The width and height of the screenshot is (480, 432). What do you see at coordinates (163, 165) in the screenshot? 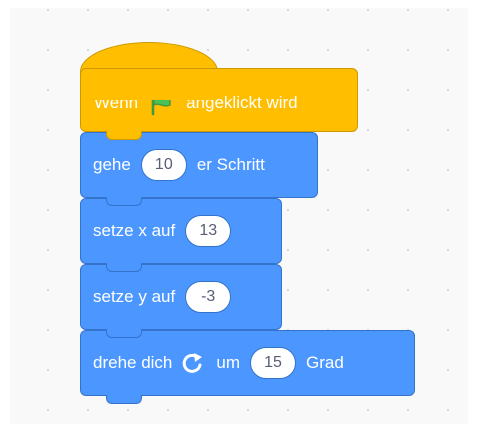
I see `steps-input: 10` at bounding box center [163, 165].